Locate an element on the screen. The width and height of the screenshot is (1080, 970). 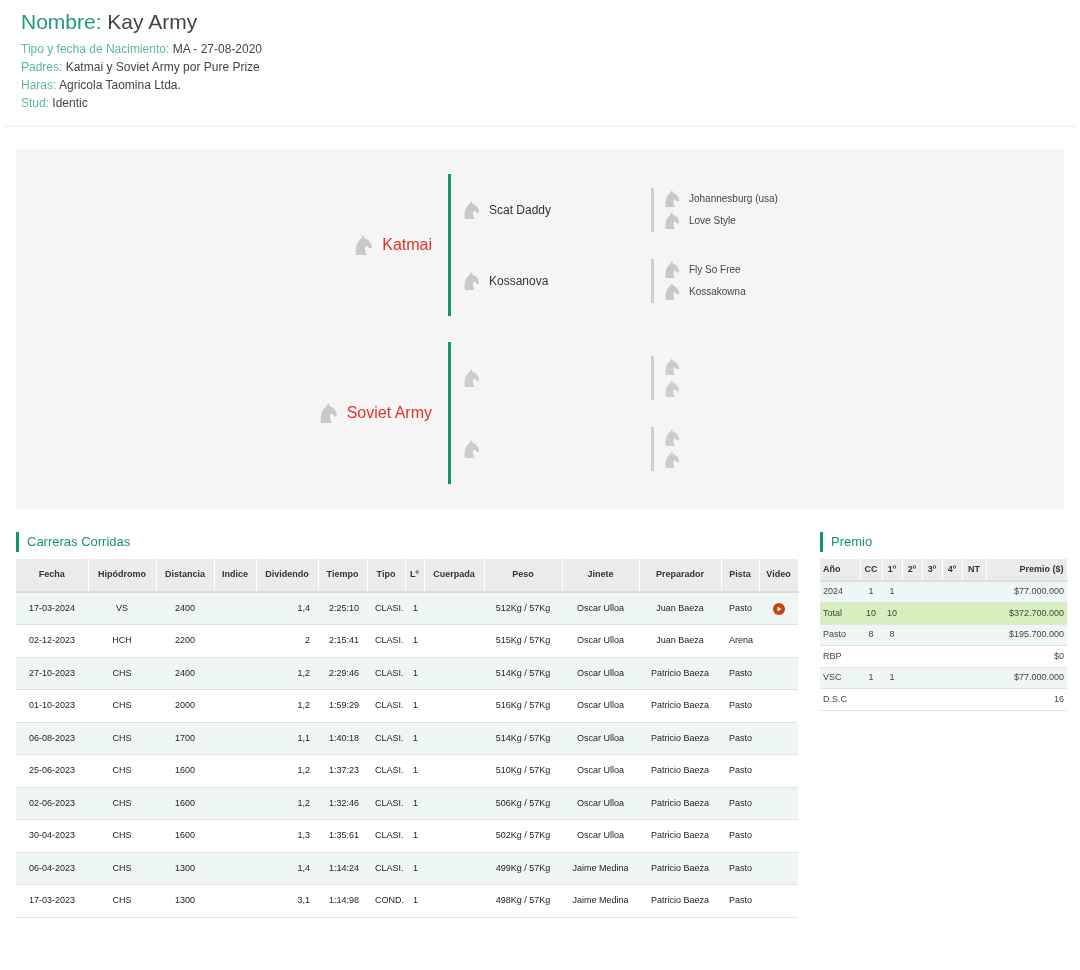
table-cell: 1,4 is located at coordinates (287, 608).